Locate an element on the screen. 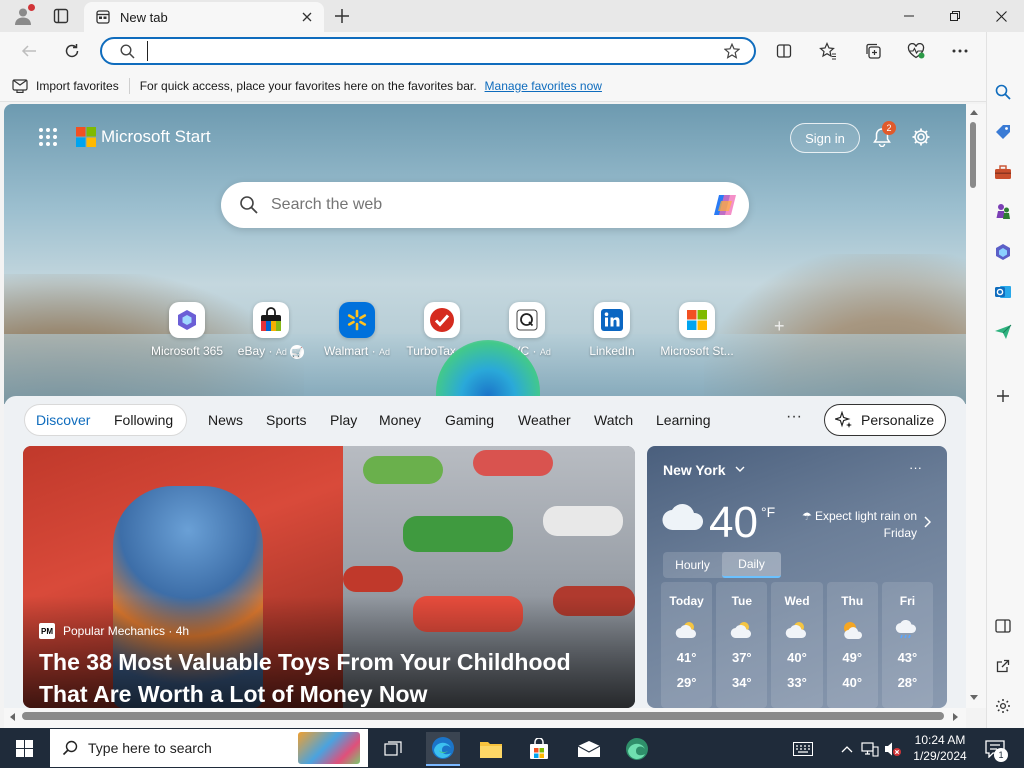 The image size is (1024, 768). back-button is located at coordinates (29, 51).